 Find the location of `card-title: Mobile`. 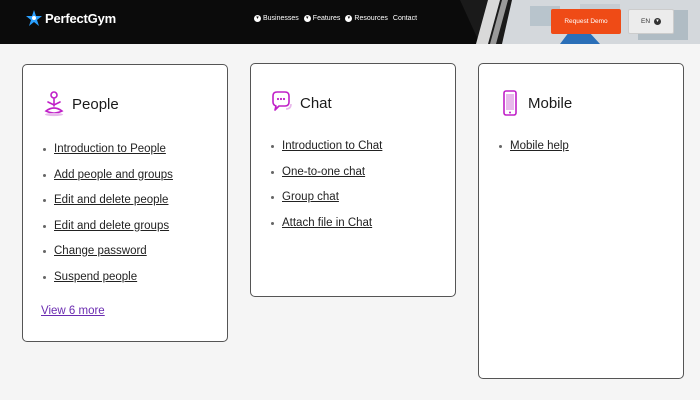

card-title: Mobile is located at coordinates (550, 103).